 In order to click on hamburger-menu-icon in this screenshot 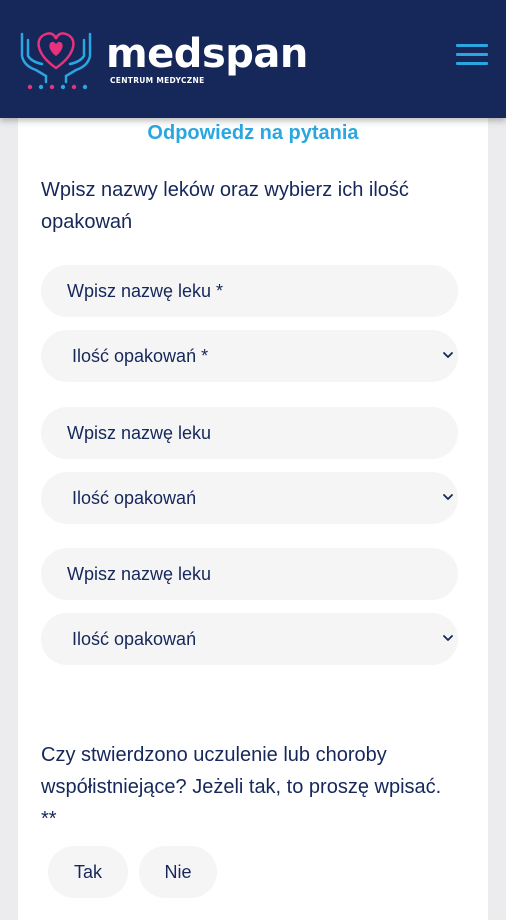, I will do `click(472, 56)`.